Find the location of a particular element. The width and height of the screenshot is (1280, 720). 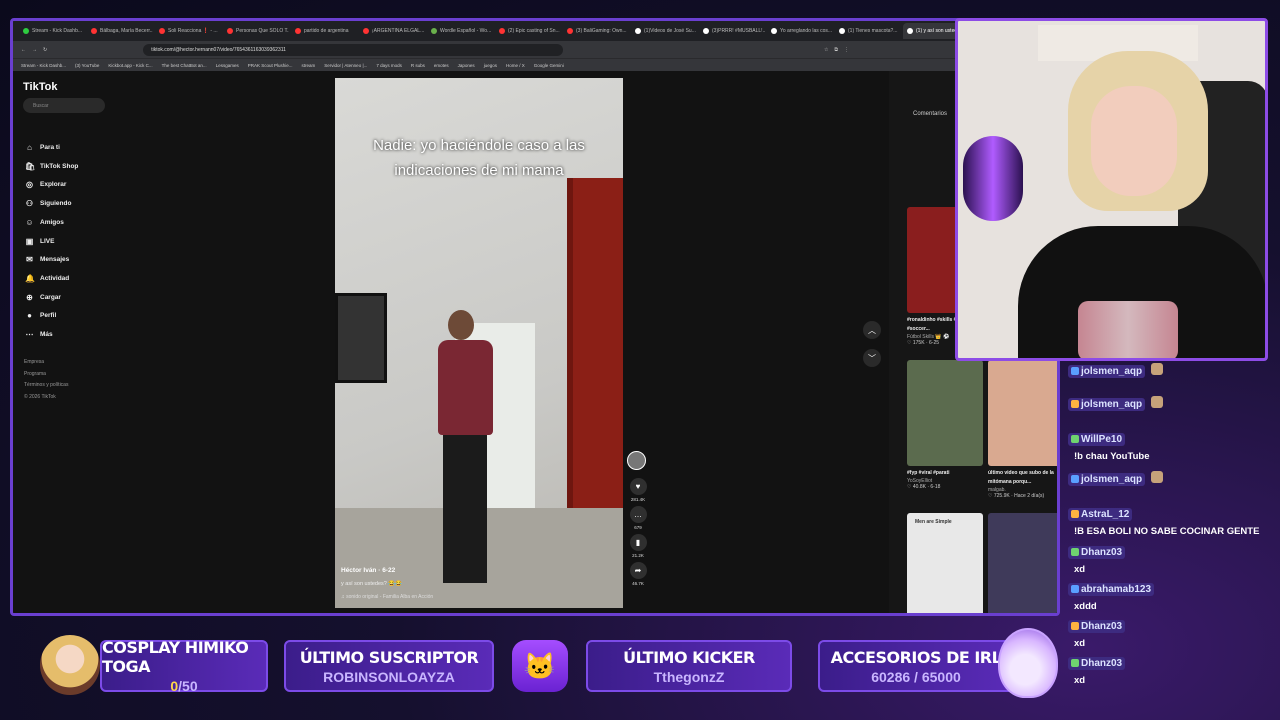

chat-username: abrahamab123 is located at coordinates (1111, 589).